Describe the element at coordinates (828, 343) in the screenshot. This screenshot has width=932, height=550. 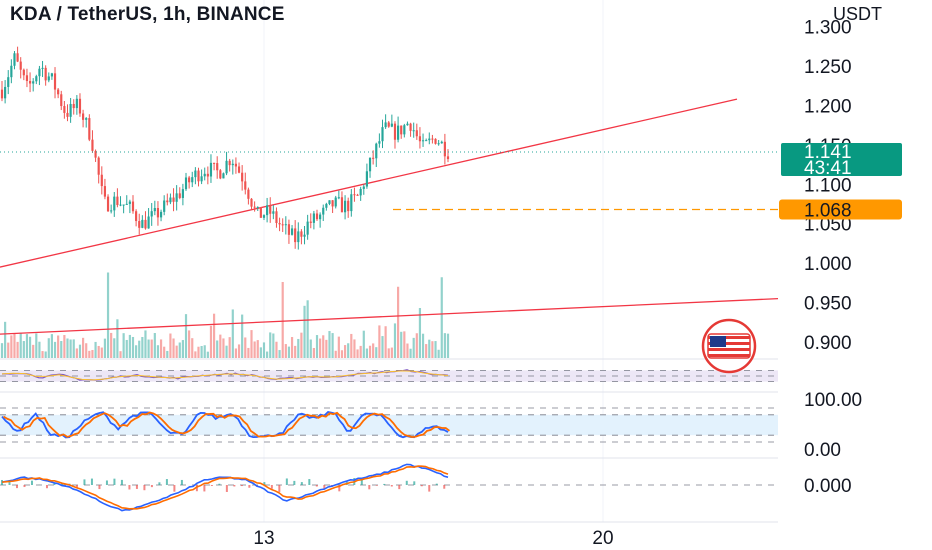
I see `price-tick-label: 0.900` at that location.